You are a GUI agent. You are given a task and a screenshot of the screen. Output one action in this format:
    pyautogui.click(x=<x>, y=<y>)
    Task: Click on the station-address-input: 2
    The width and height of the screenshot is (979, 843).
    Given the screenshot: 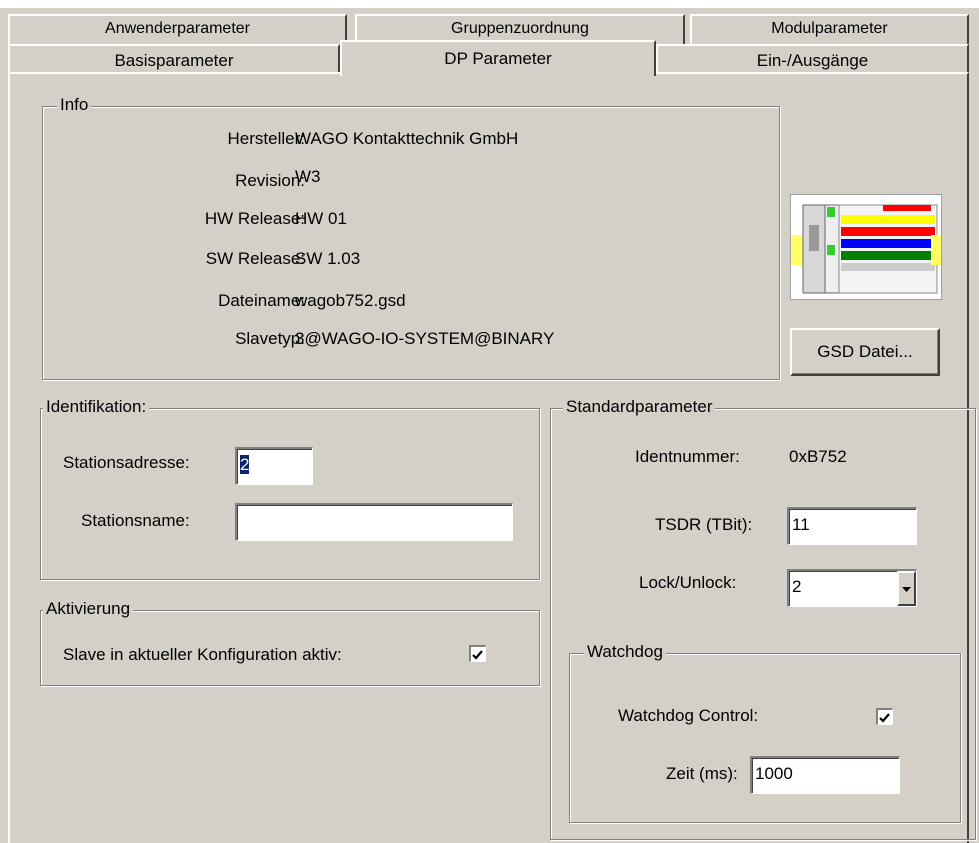 What is the action you would take?
    pyautogui.click(x=274, y=466)
    